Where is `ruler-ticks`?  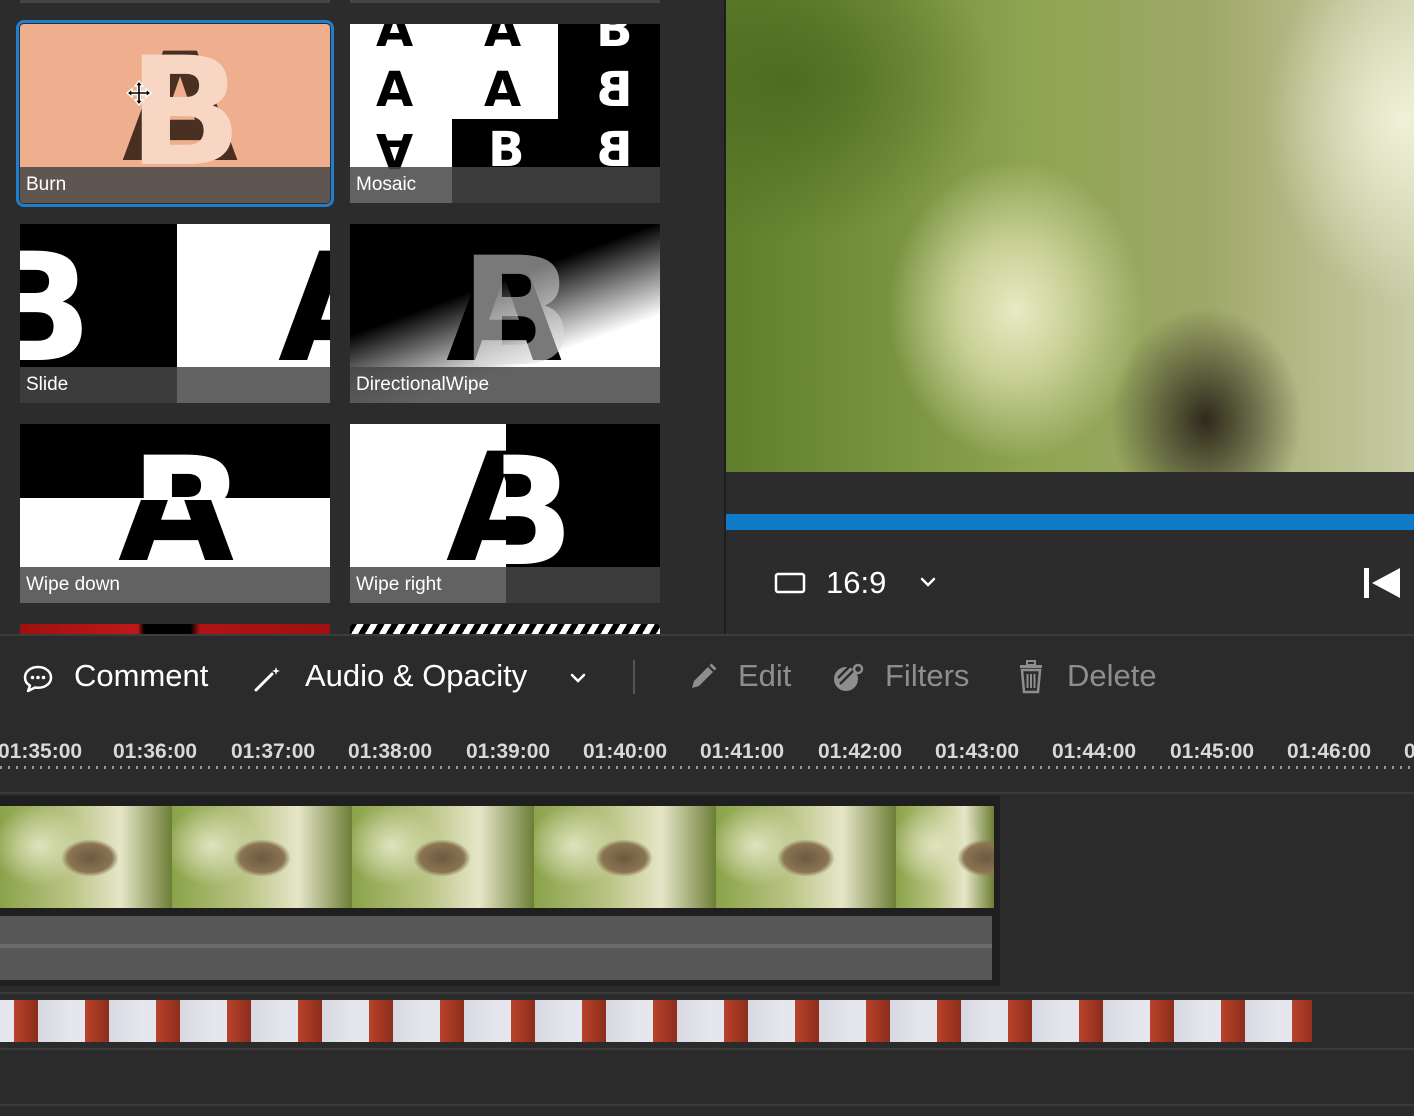 ruler-ticks is located at coordinates (707, 767).